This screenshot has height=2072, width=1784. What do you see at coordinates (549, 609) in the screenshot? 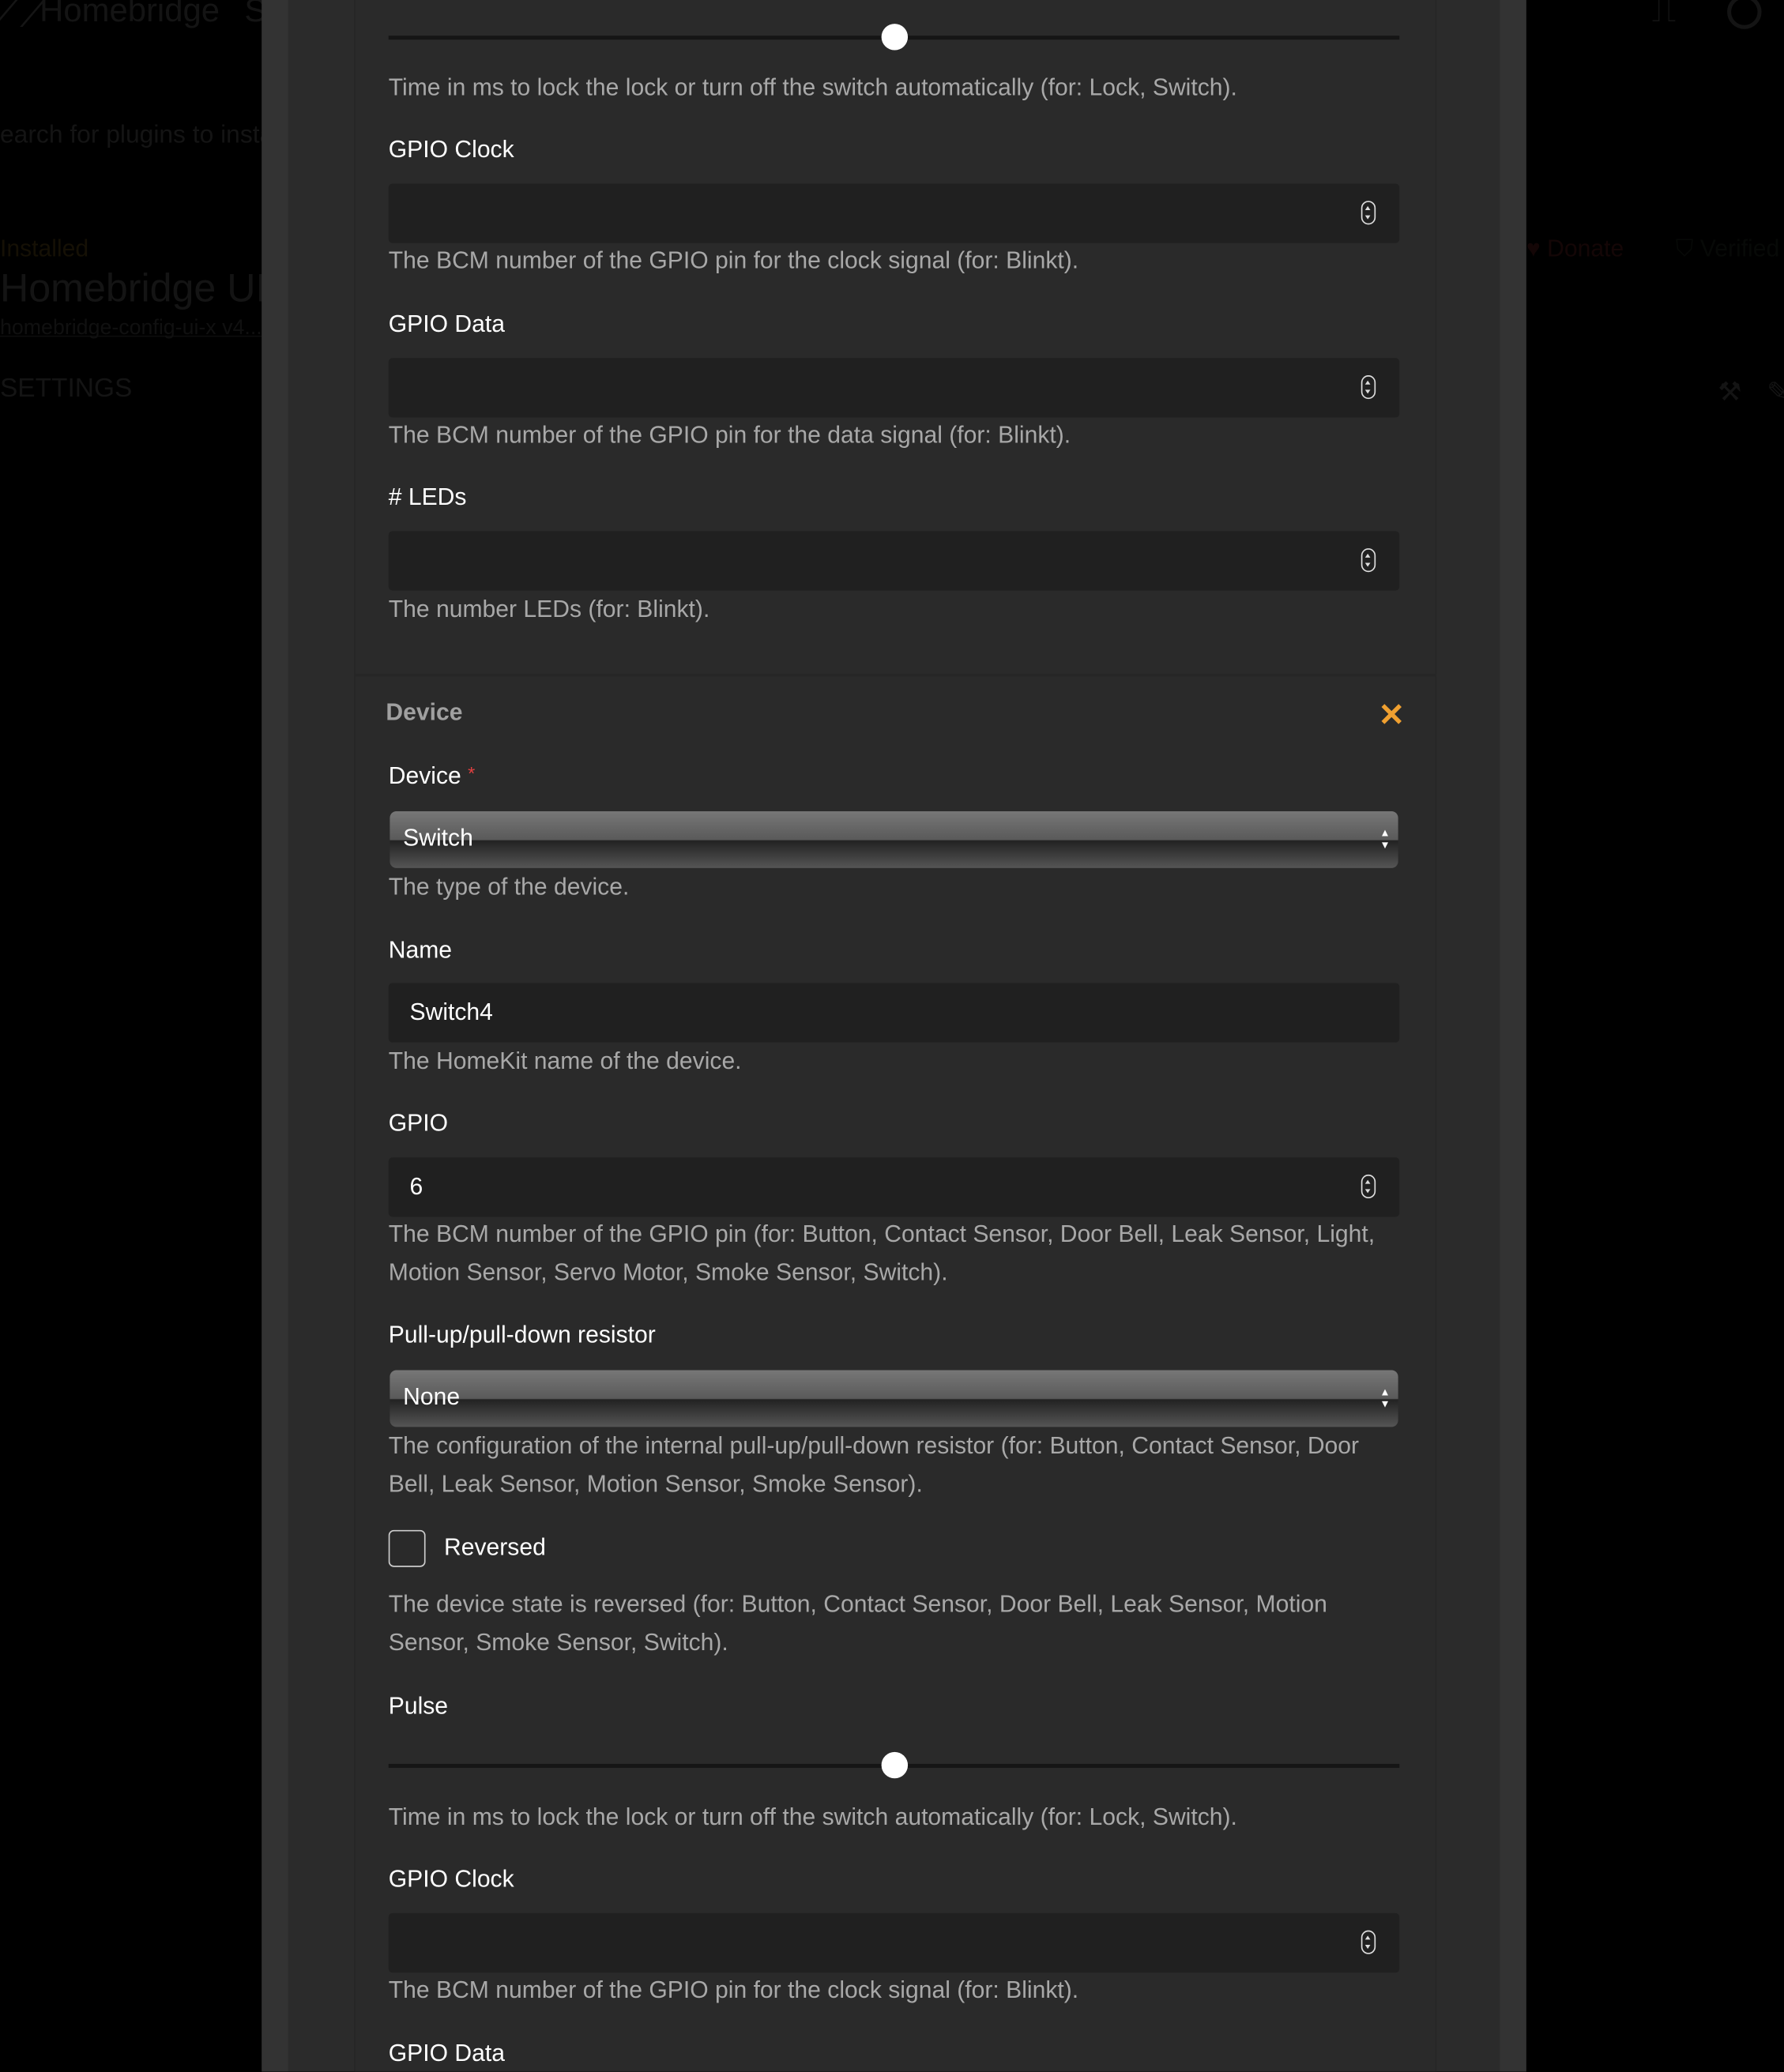
I see `leds-help: The number LEDs (for: Blinkt).` at bounding box center [549, 609].